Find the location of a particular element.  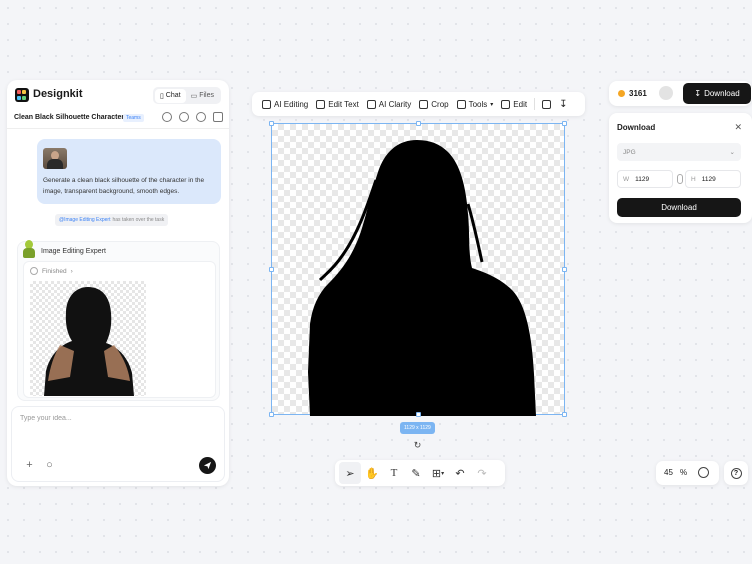

plus-icon: + is located at coordinates (29, 465).